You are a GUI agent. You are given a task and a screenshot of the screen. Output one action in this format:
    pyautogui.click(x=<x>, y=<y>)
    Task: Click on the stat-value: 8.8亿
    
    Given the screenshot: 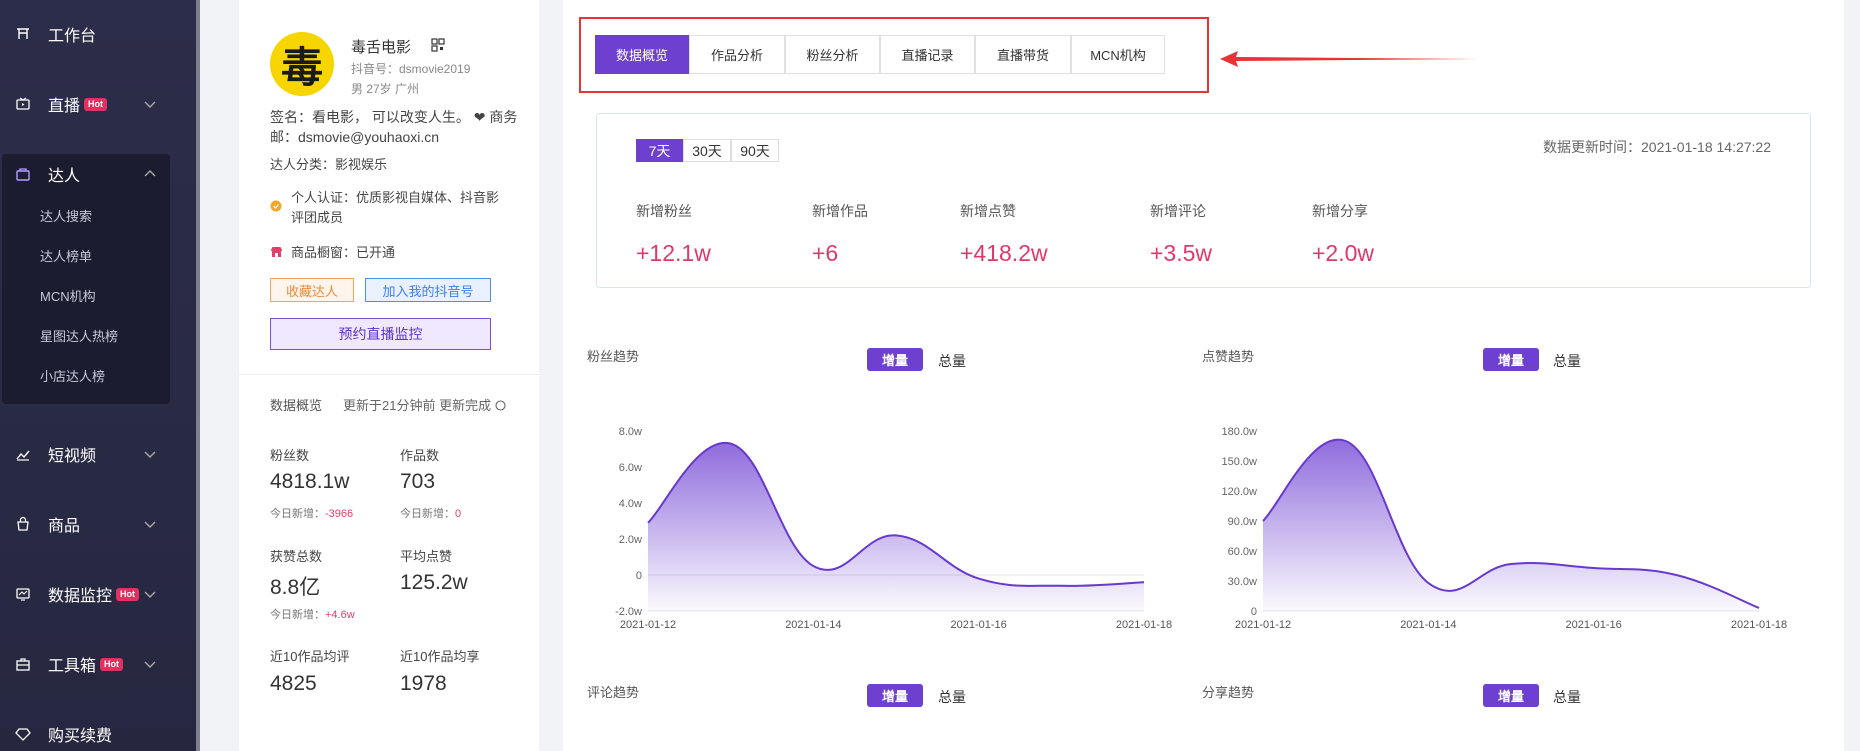 What is the action you would take?
    pyautogui.click(x=295, y=587)
    